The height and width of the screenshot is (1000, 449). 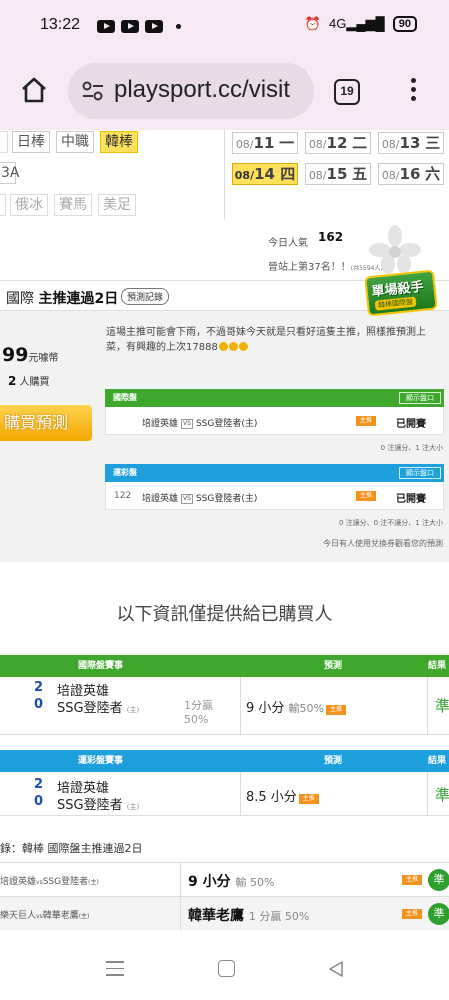 What do you see at coordinates (274, 473) in the screenshot?
I see `market-header: 運彩盤 顯示盤口` at bounding box center [274, 473].